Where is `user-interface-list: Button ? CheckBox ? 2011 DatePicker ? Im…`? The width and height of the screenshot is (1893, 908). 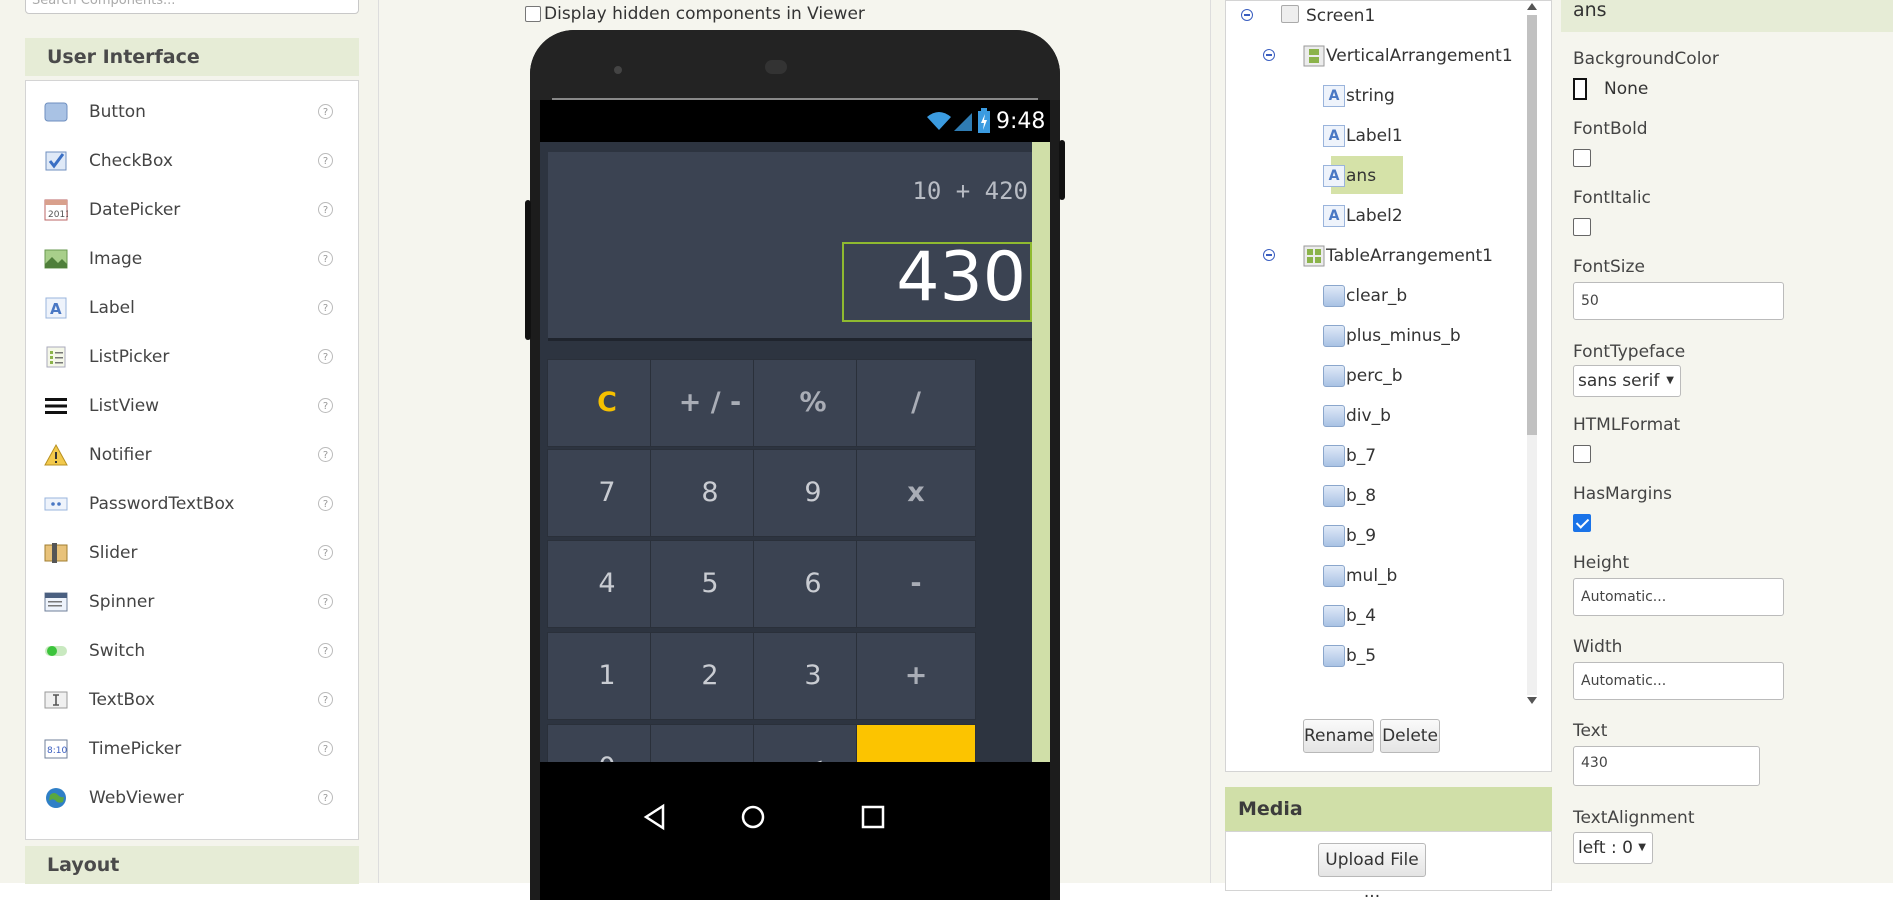
user-interface-list: Button ? CheckBox ? 2011 DatePicker ? Im… is located at coordinates (192, 460).